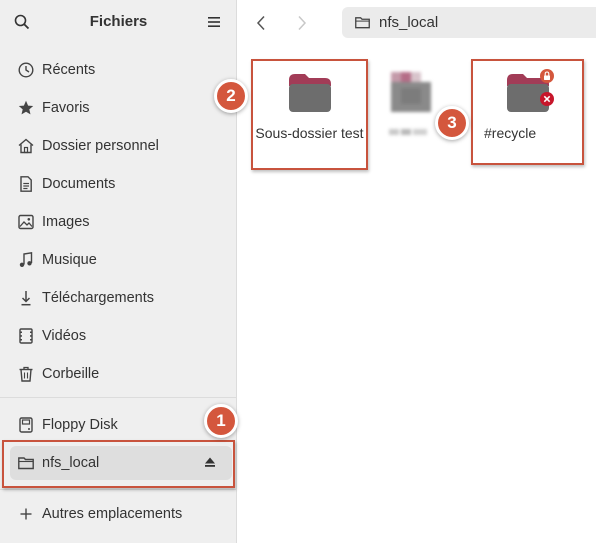  I want to click on forward-button, so click(302, 23).